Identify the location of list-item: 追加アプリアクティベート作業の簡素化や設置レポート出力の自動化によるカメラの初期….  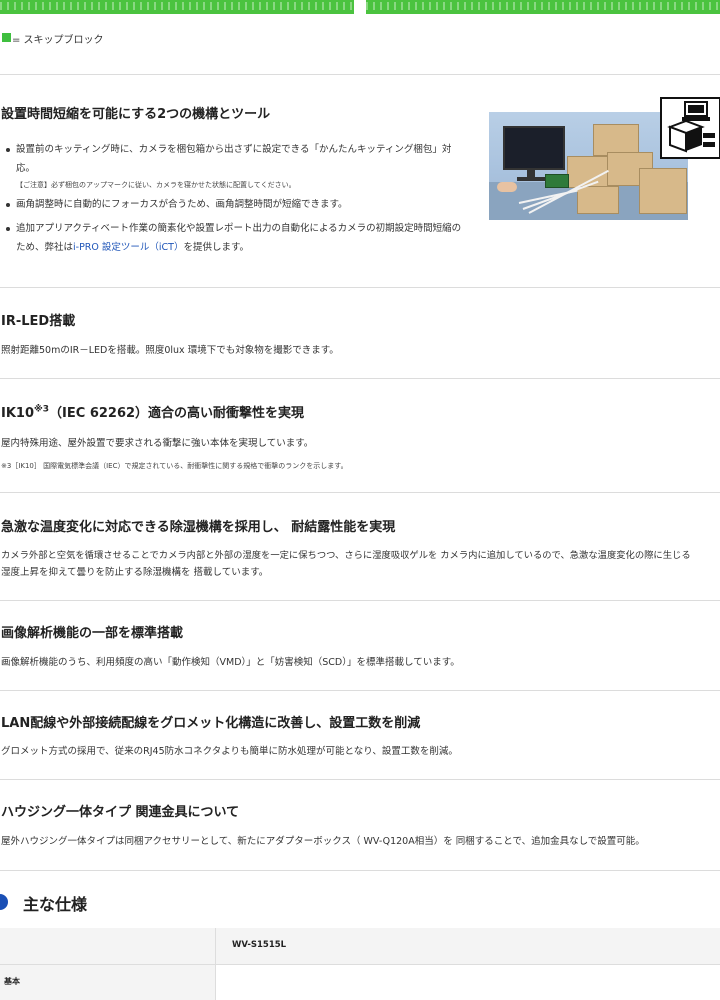
(235, 238).